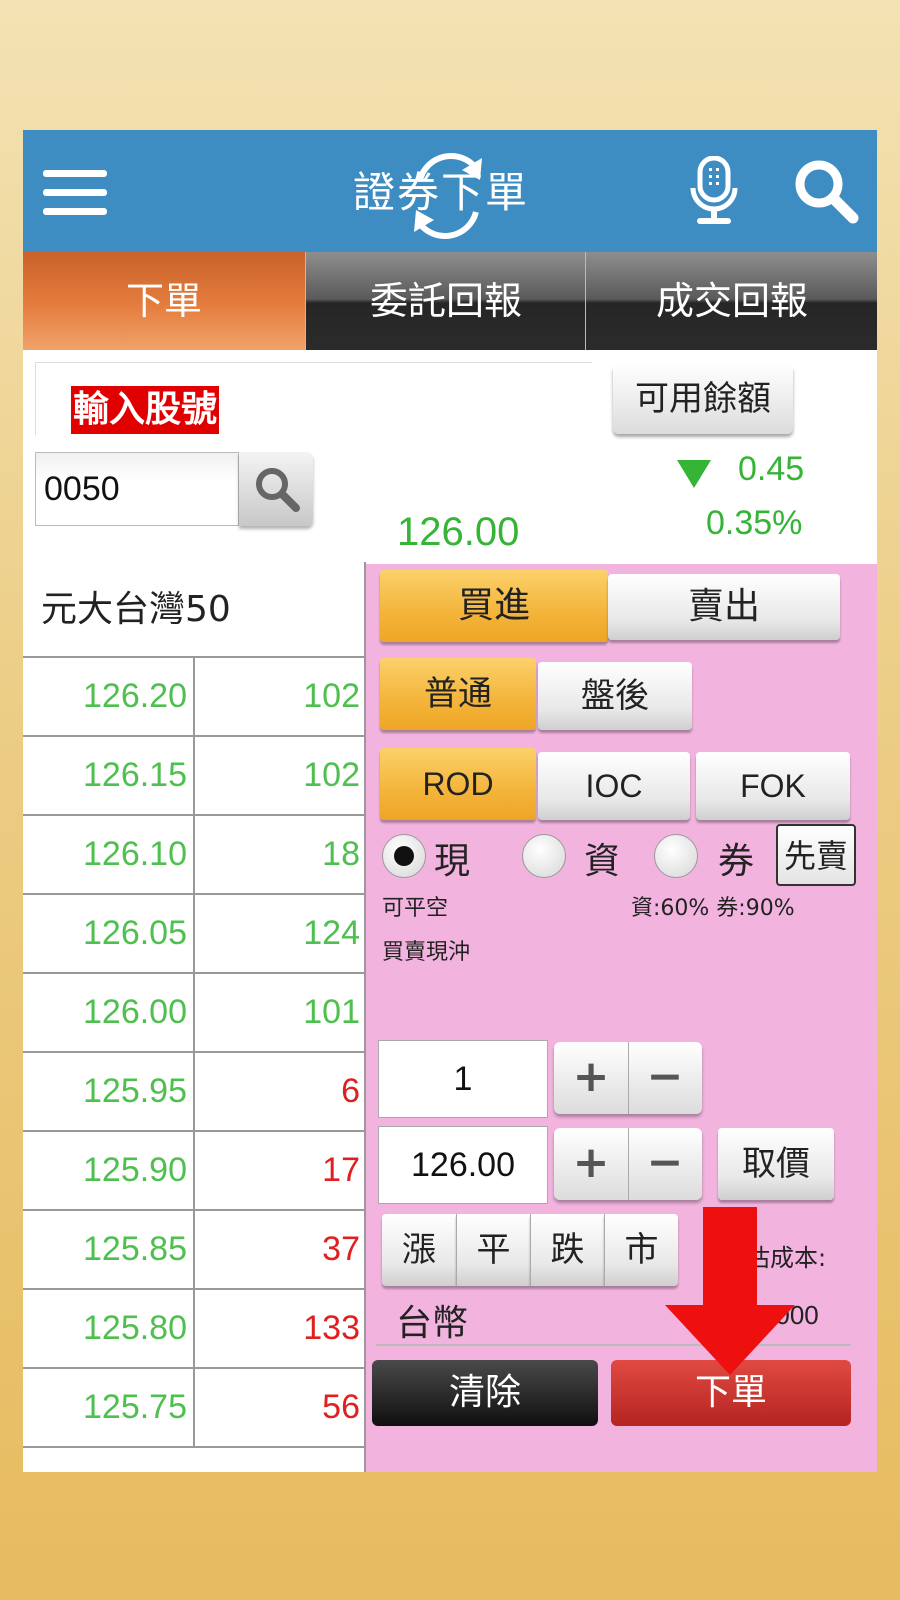 The width and height of the screenshot is (900, 1600). Describe the element at coordinates (736, 861) in the screenshot. I see `short-label: 券` at that location.